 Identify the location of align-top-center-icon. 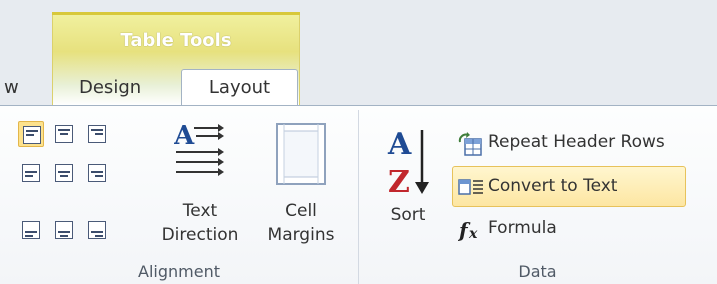
(64, 134).